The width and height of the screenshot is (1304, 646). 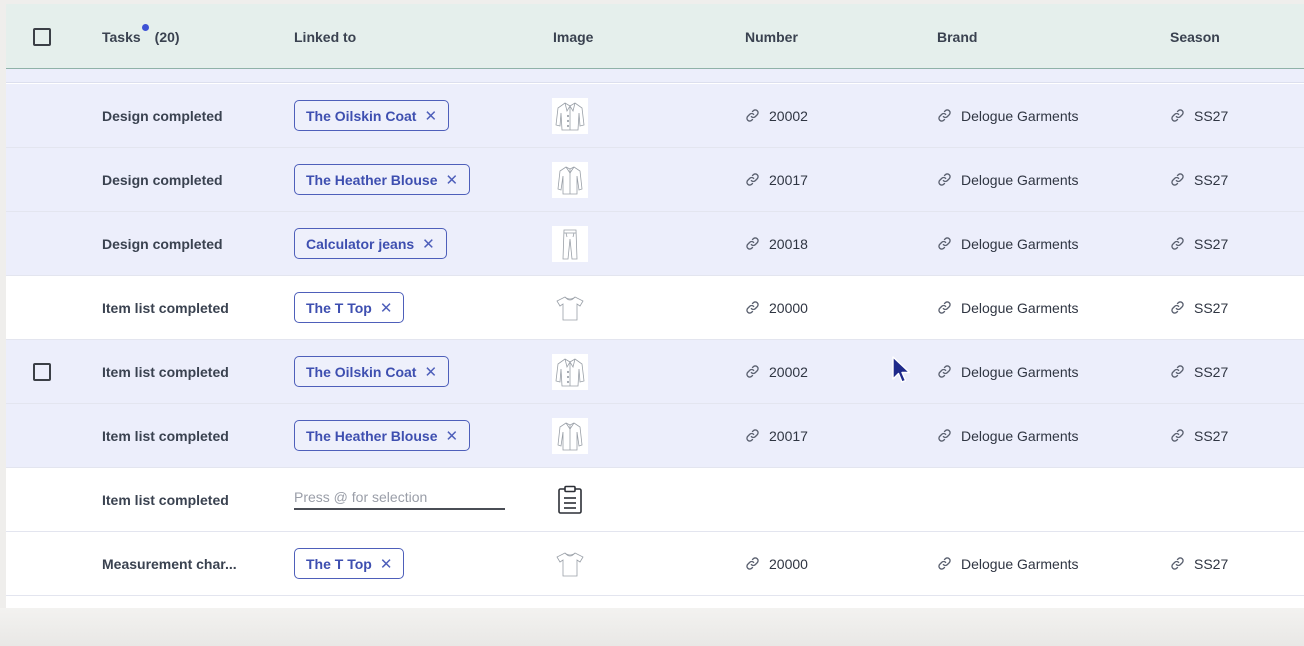 I want to click on row-checkbox-cell, so click(x=42, y=371).